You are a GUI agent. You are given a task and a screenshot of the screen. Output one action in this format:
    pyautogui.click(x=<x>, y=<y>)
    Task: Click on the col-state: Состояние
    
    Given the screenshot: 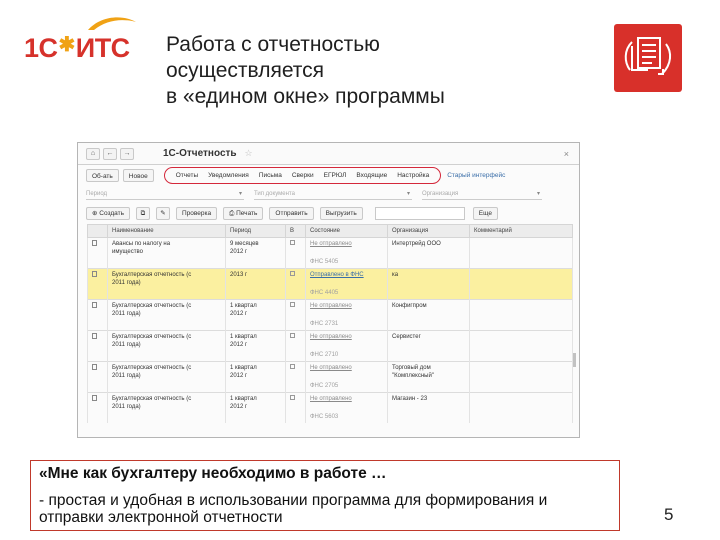 What is the action you would take?
    pyautogui.click(x=346, y=231)
    